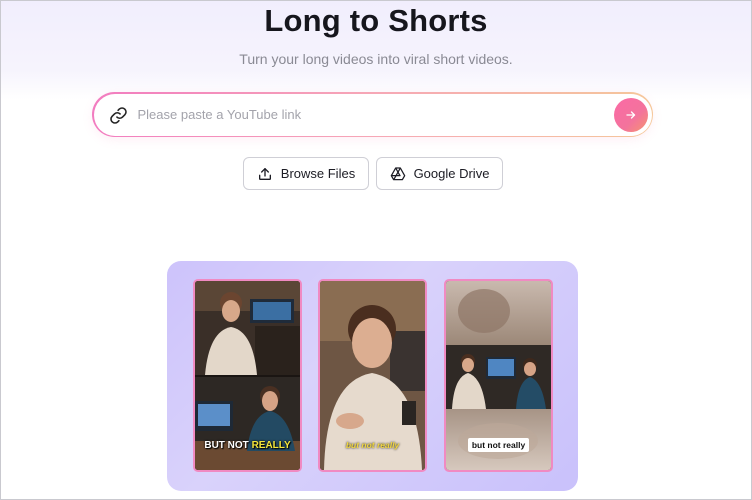 This screenshot has width=752, height=500. I want to click on submit-link-button, so click(630, 114).